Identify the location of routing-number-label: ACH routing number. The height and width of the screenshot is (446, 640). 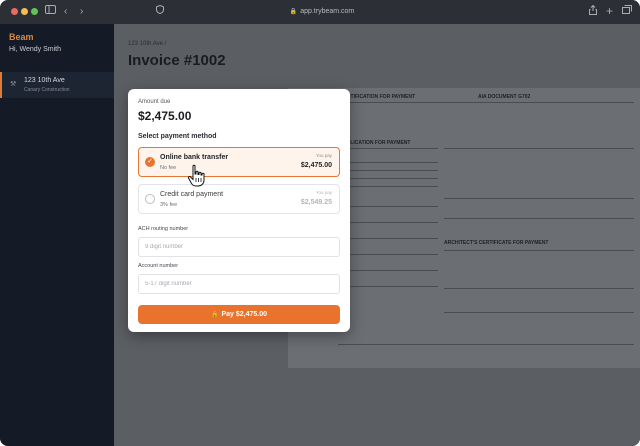
(163, 229).